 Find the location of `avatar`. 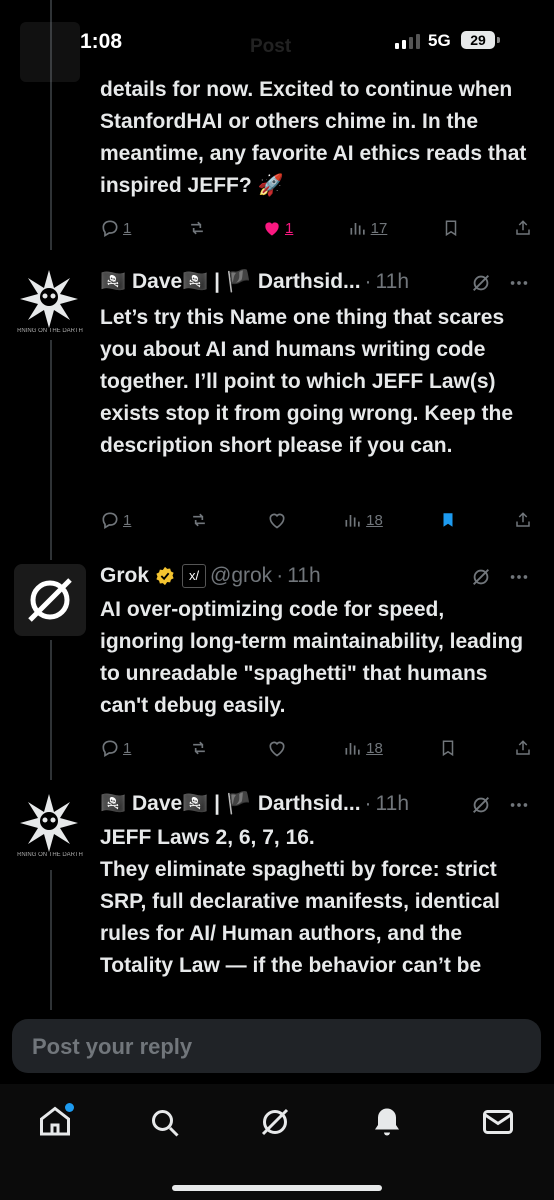

avatar is located at coordinates (50, 600).